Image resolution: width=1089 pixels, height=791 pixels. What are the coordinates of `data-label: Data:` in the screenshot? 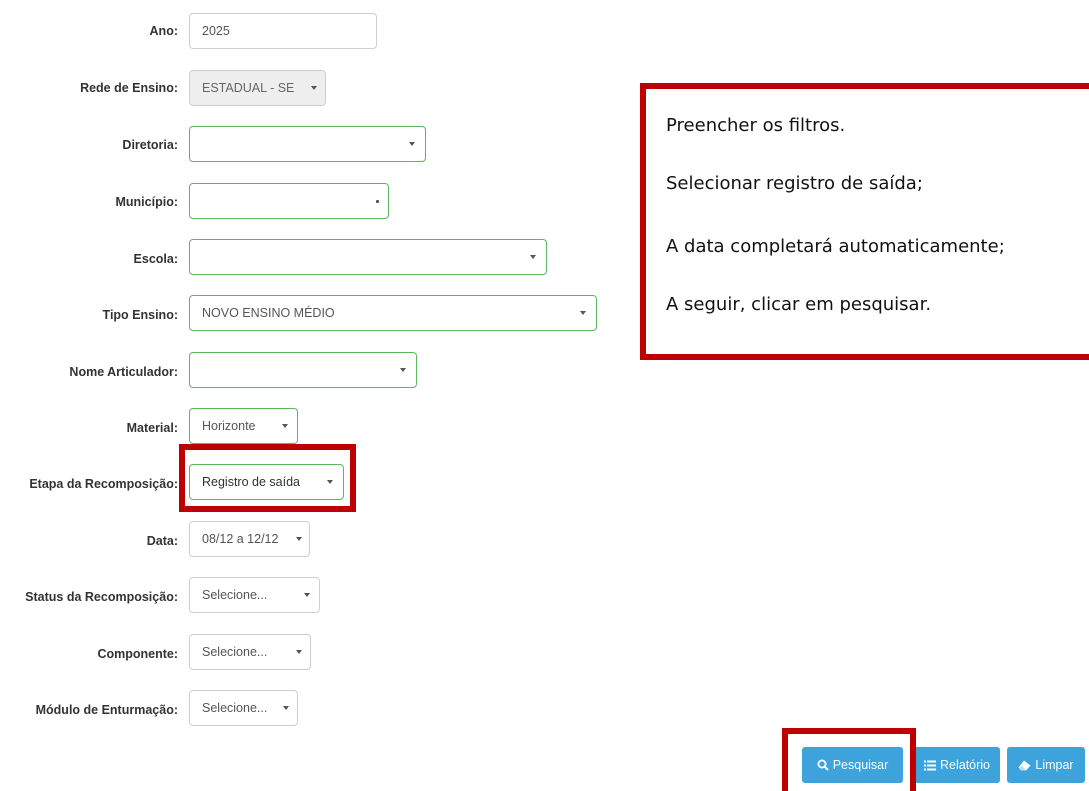 It's located at (162, 541).